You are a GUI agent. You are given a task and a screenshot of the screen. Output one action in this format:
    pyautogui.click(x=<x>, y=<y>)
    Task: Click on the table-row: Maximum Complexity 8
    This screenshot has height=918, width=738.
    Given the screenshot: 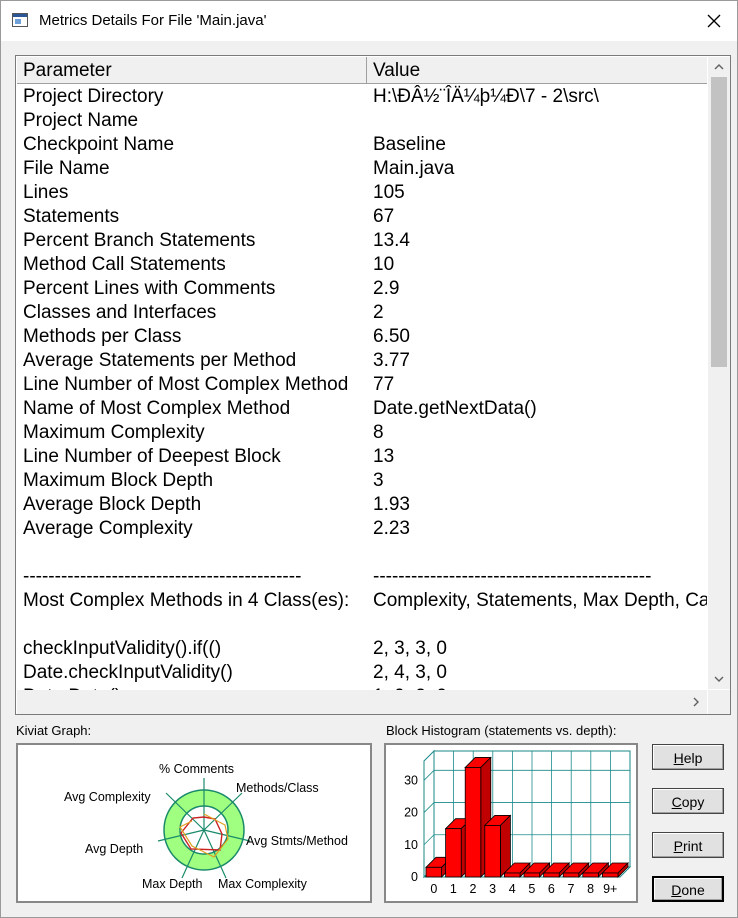 What is the action you would take?
    pyautogui.click(x=362, y=432)
    